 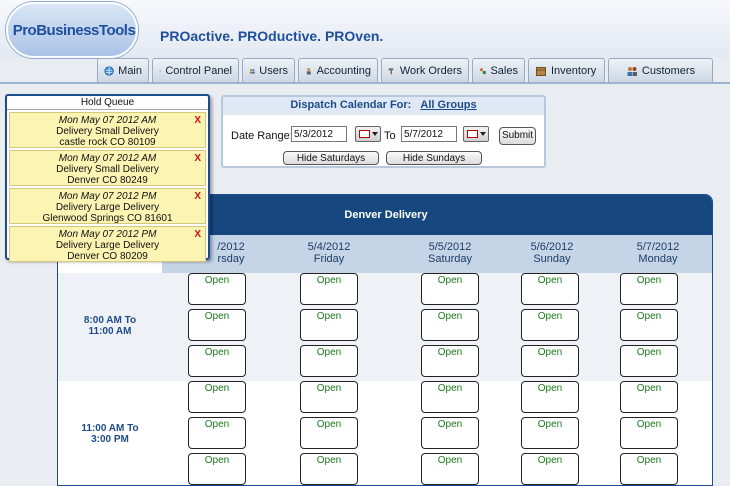 What do you see at coordinates (390, 136) in the screenshot?
I see `to-label: To` at bounding box center [390, 136].